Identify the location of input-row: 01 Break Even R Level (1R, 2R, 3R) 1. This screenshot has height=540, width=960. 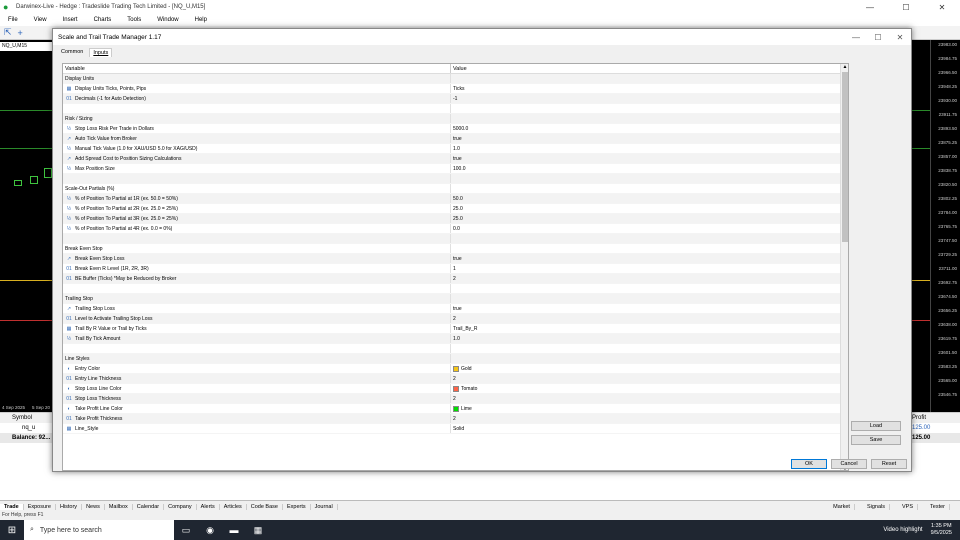
(455, 269).